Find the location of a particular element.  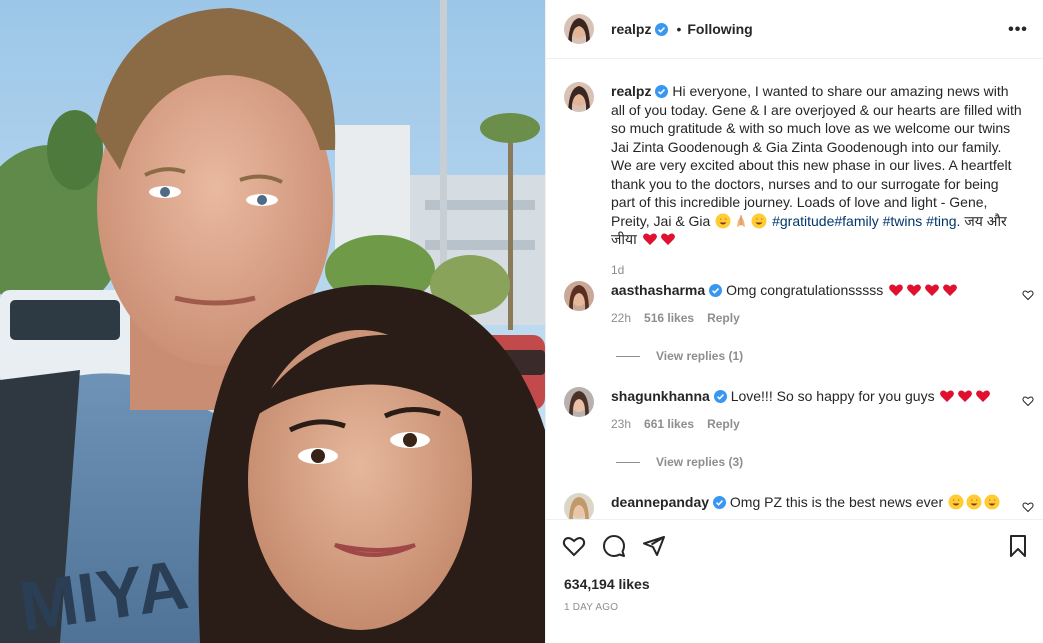

caption-username: realpz is located at coordinates (631, 91).